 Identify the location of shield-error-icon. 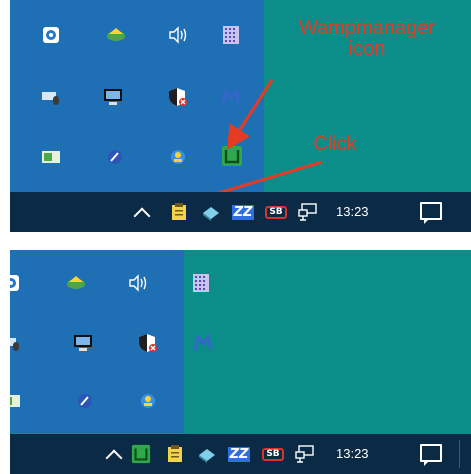
(148, 343).